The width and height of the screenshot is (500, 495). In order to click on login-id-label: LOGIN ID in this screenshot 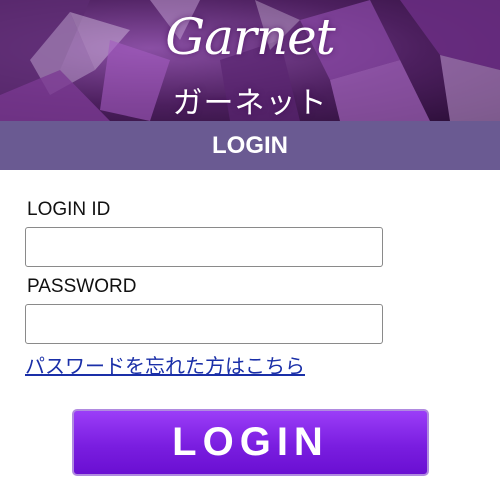, I will do `click(69, 209)`.